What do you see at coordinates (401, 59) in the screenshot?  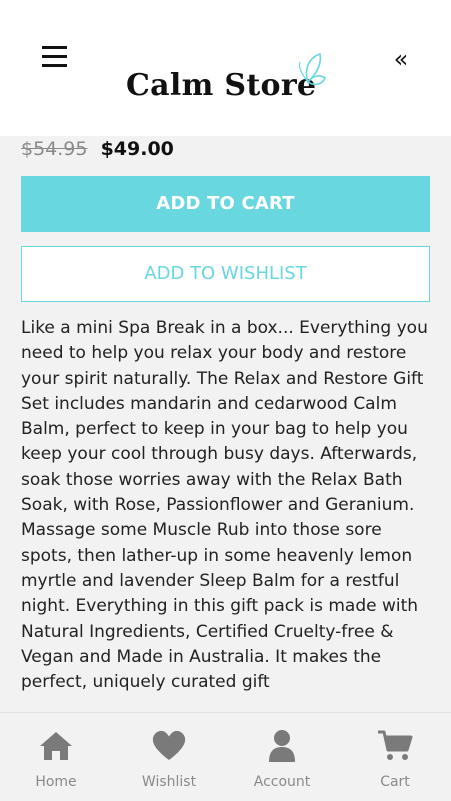 I see `collapse-chevron-icon: «` at bounding box center [401, 59].